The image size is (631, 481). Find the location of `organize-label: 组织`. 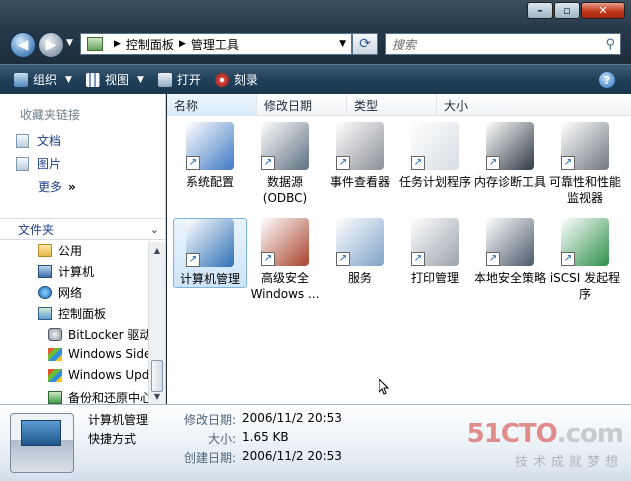

organize-label: 组织 is located at coordinates (45, 80).